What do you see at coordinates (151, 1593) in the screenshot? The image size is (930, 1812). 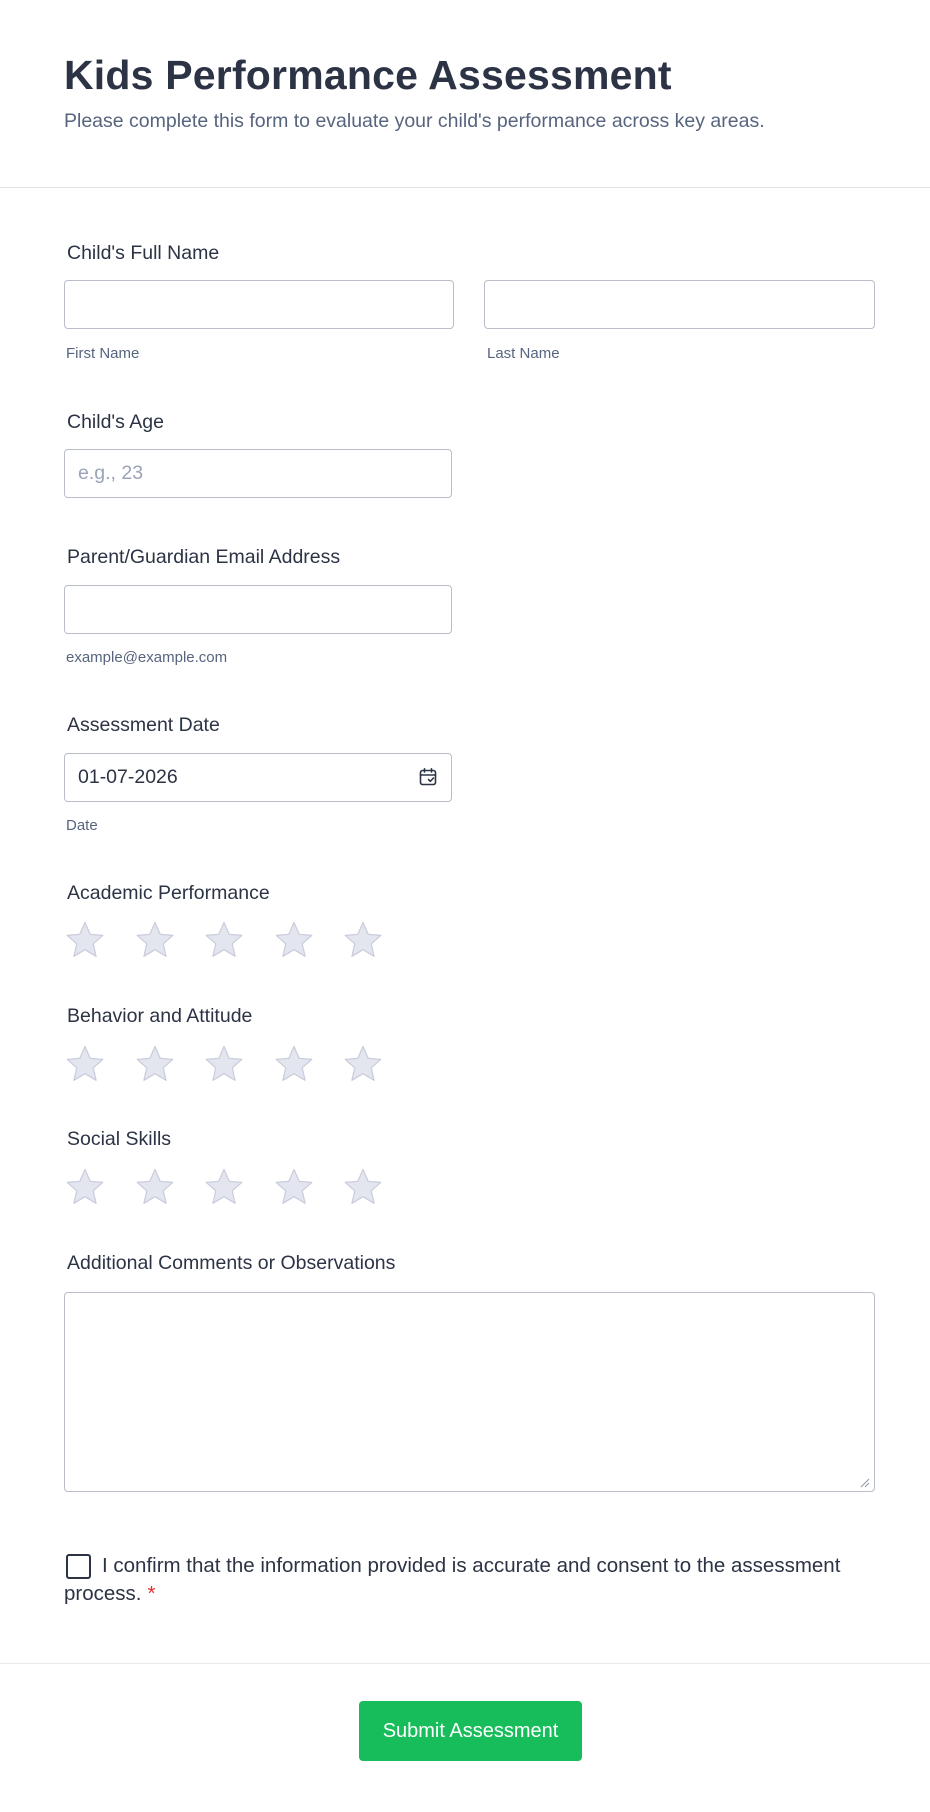 I see `required-asterisk: *` at bounding box center [151, 1593].